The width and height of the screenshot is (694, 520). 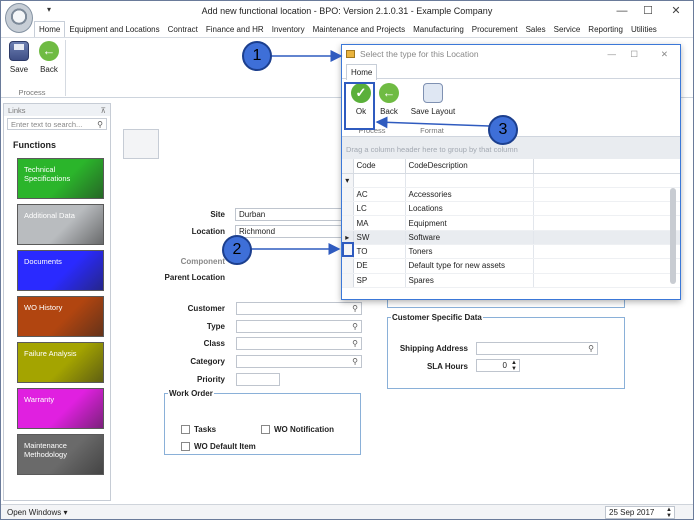 I want to click on callout-arrows, so click(x=370, y=152).